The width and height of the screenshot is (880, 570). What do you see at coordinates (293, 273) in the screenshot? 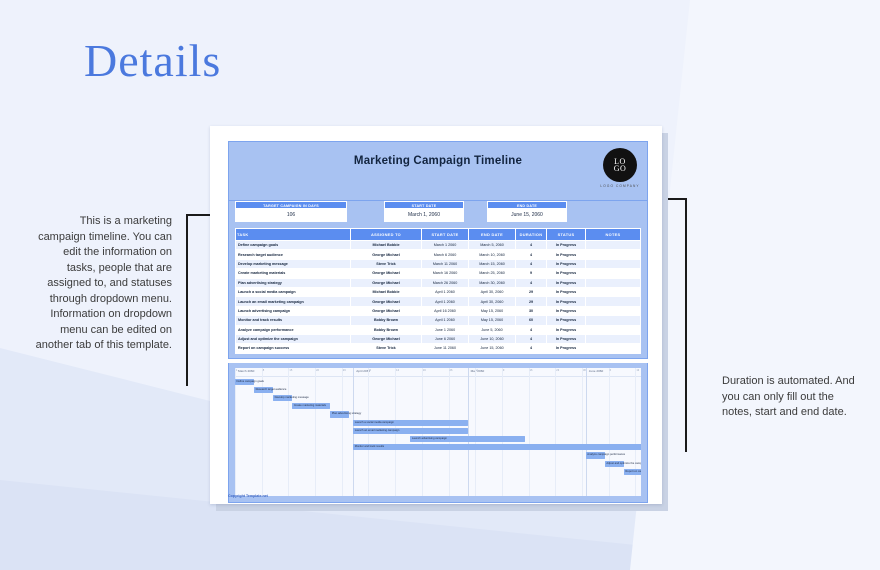
I see `cell-task: Create marketing materials` at bounding box center [293, 273].